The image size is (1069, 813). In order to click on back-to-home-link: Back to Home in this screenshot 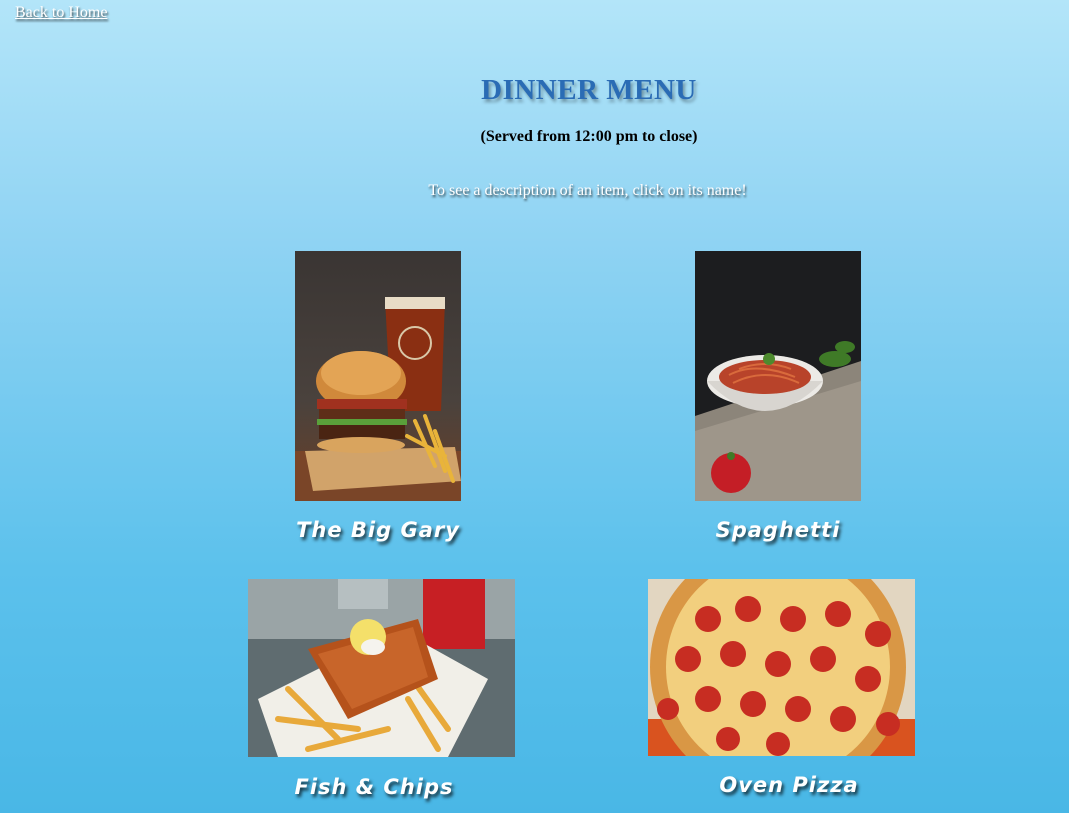, I will do `click(61, 13)`.